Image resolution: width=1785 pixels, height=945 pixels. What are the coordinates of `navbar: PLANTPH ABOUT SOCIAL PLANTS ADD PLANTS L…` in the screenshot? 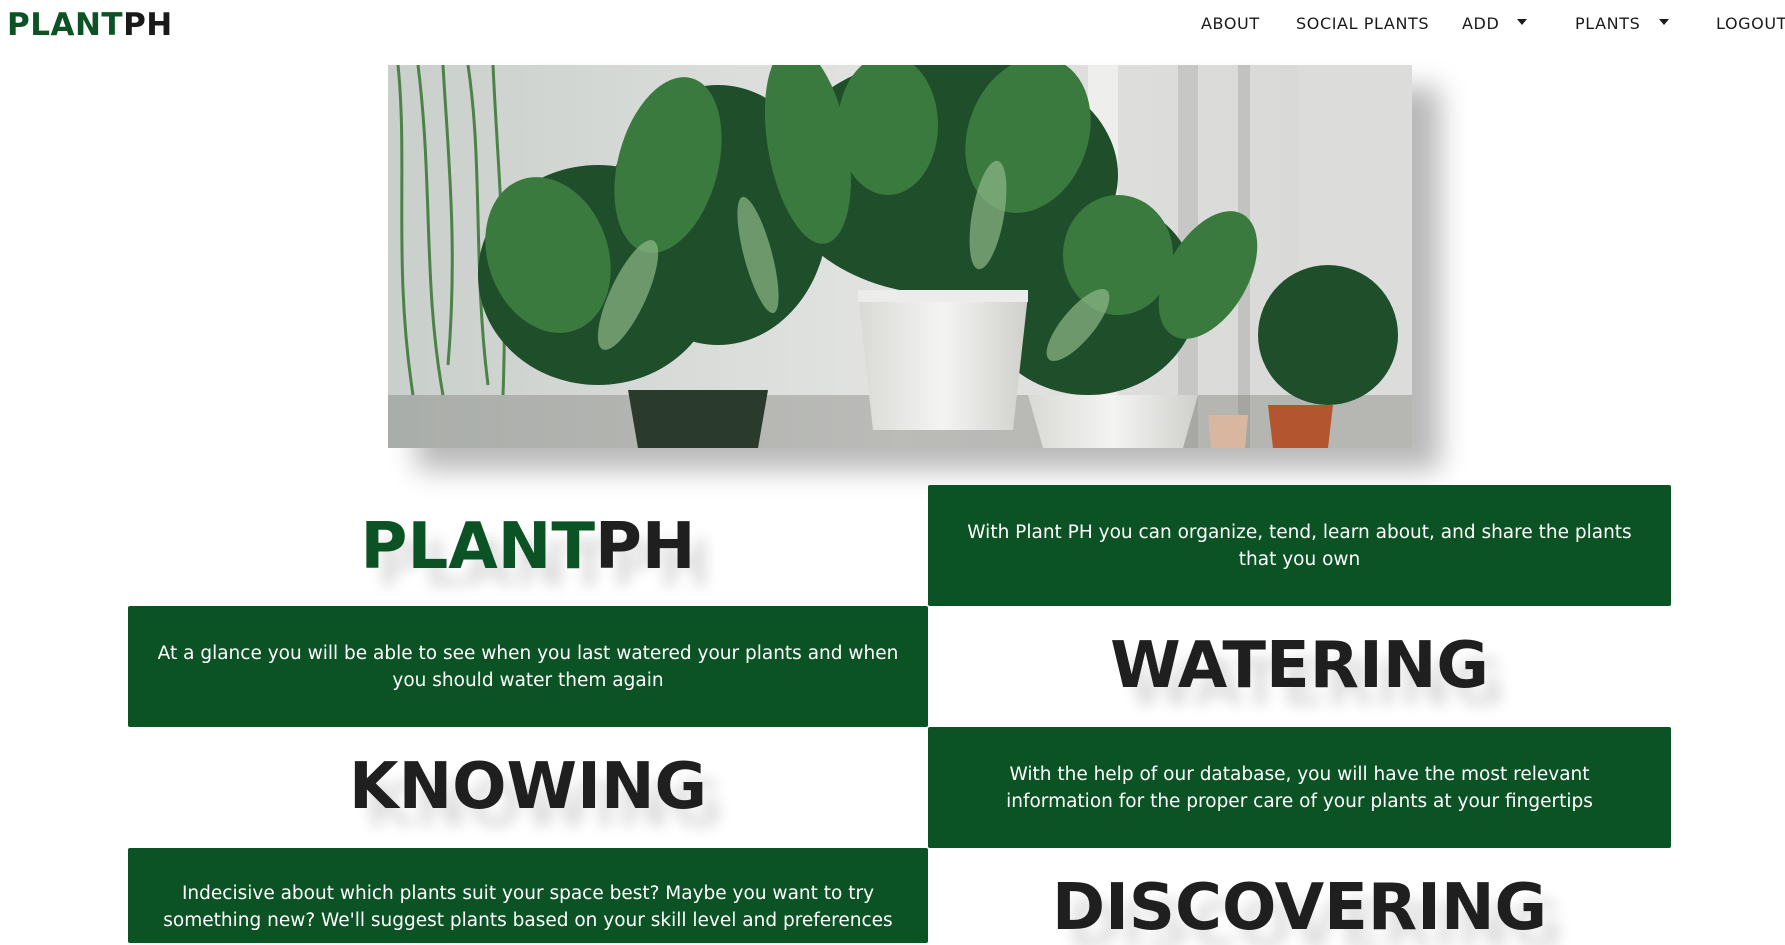 It's located at (892, 25).